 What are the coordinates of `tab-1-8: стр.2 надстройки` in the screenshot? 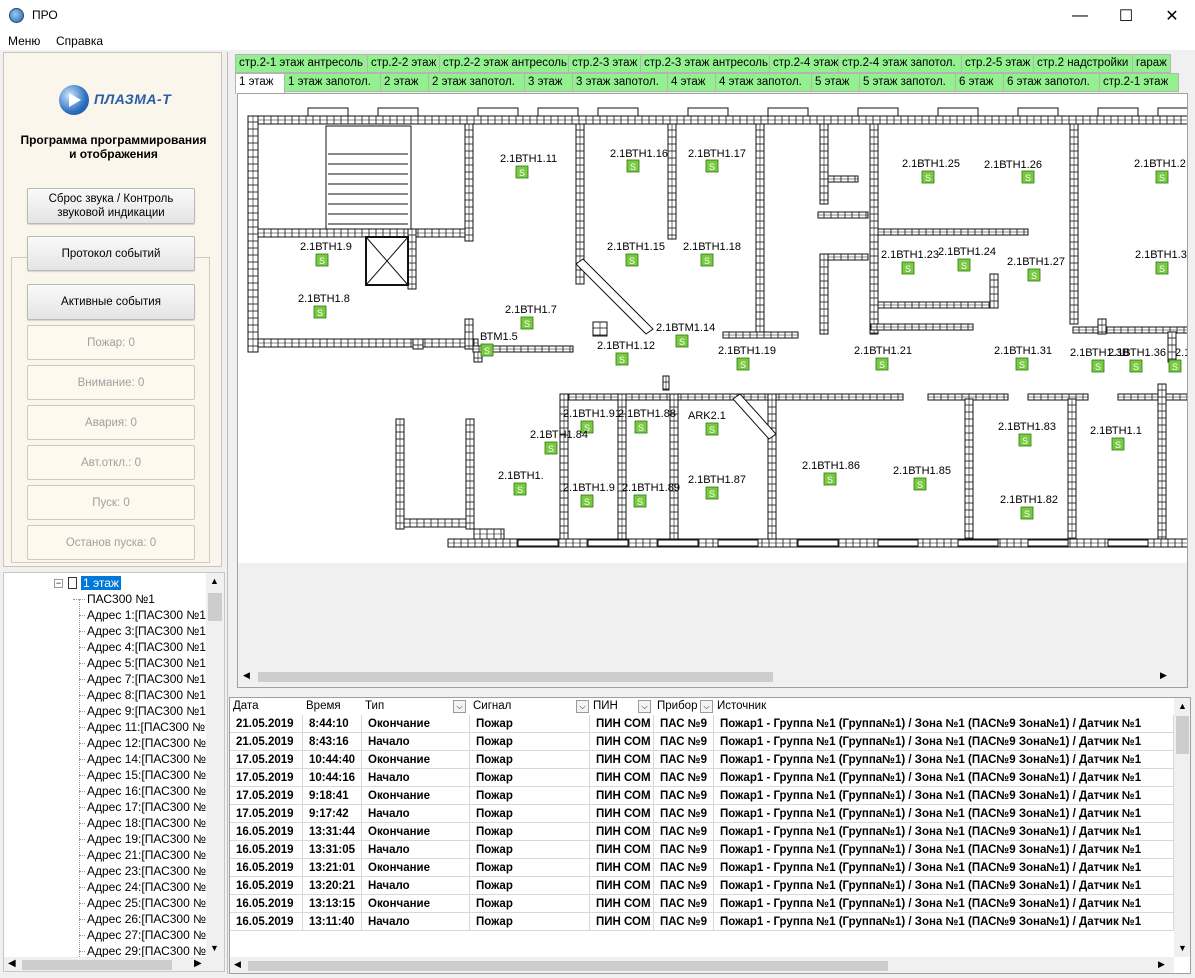 It's located at (1083, 63).